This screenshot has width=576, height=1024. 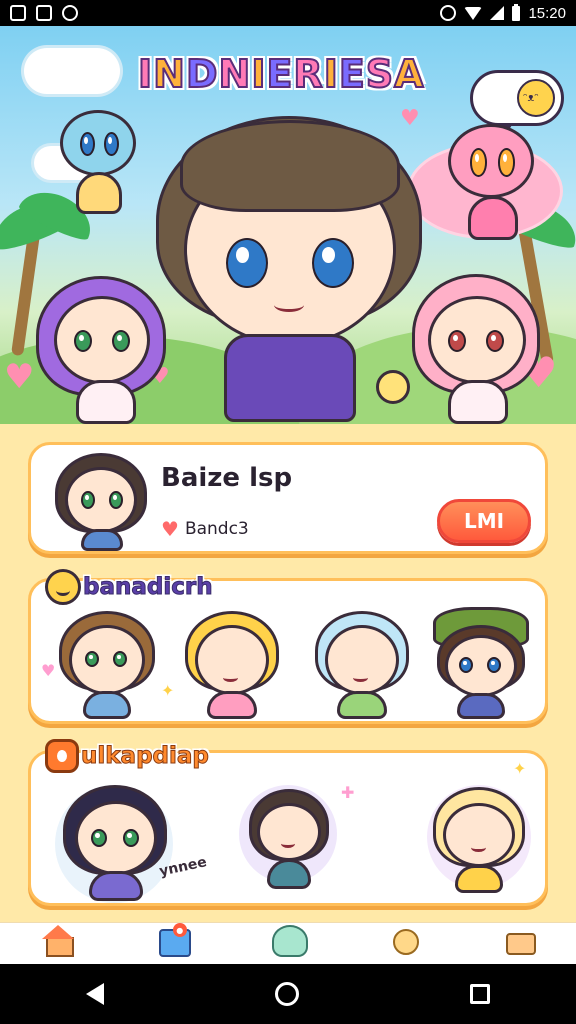 I want to click on app-logo: INDNIERIESA, so click(x=281, y=74).